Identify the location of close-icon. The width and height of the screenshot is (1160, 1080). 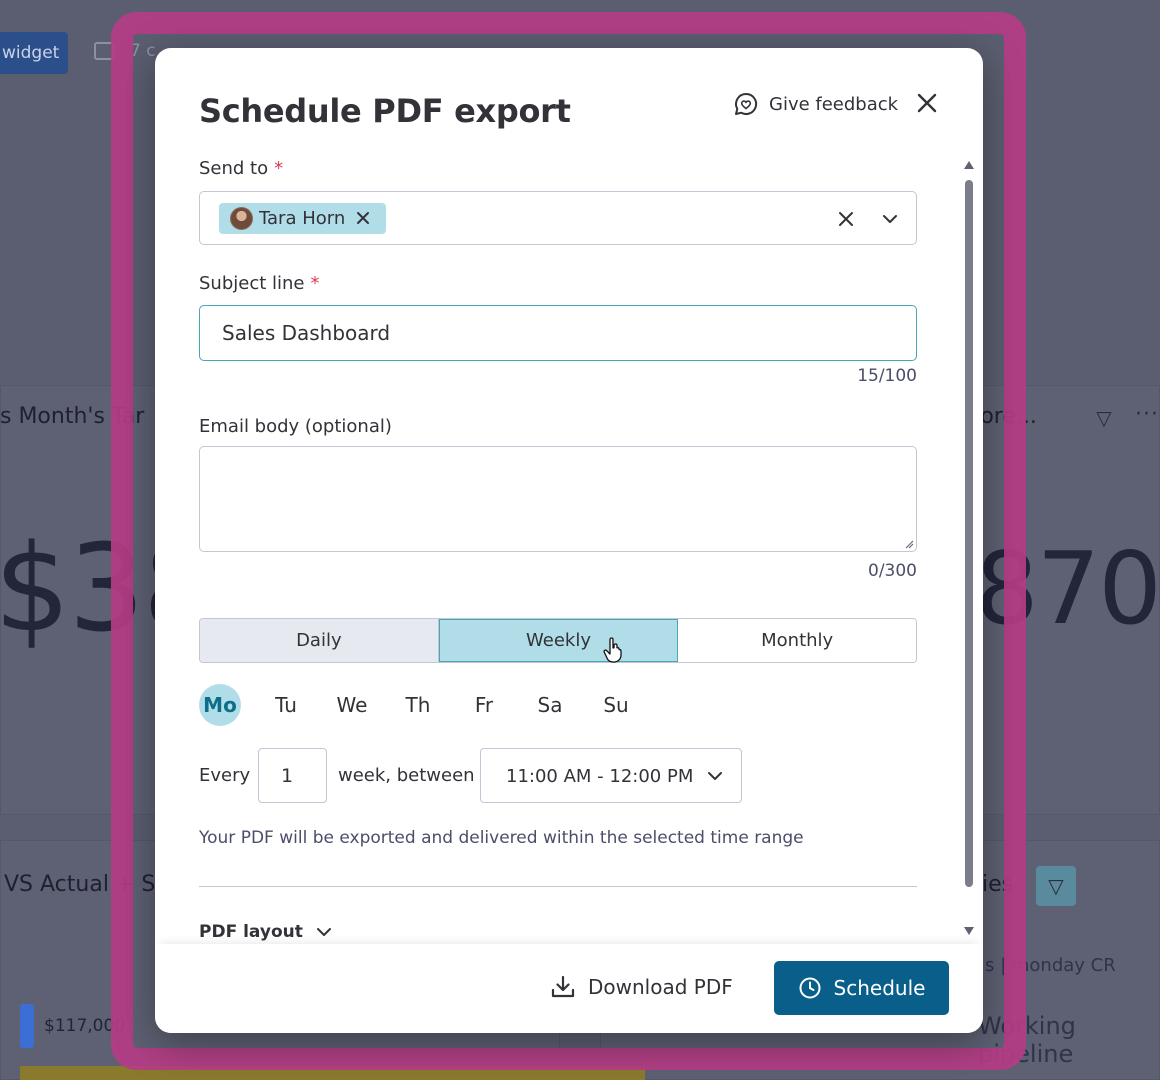
(927, 103).